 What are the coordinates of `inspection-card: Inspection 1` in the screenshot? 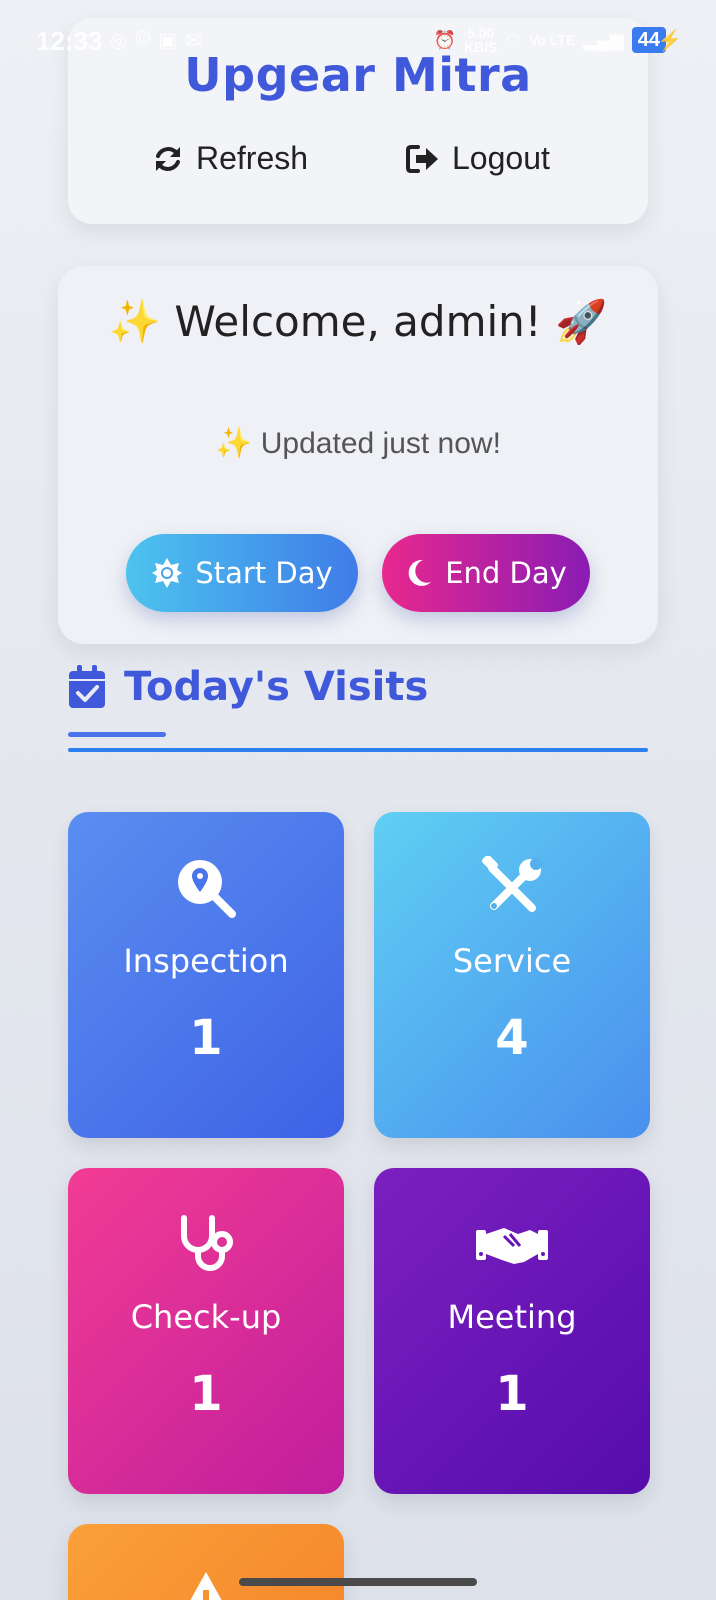 It's located at (206, 975).